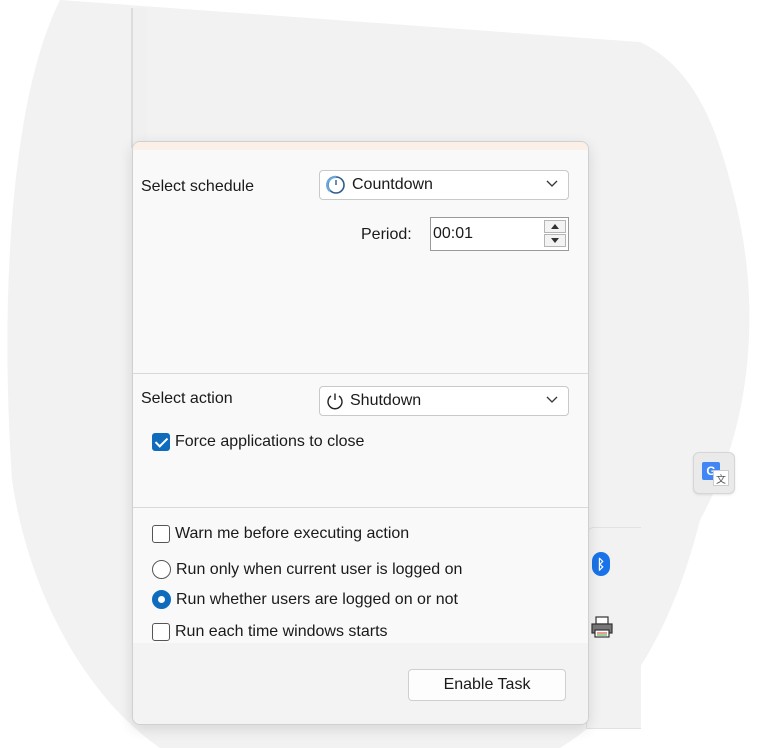 This screenshot has width=784, height=748. Describe the element at coordinates (335, 401) in the screenshot. I see `power-icon` at that location.